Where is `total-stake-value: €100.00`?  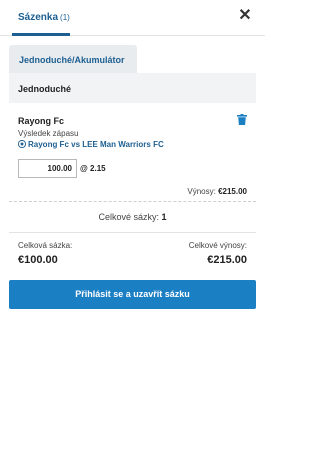
total-stake-value: €100.00 is located at coordinates (38, 260).